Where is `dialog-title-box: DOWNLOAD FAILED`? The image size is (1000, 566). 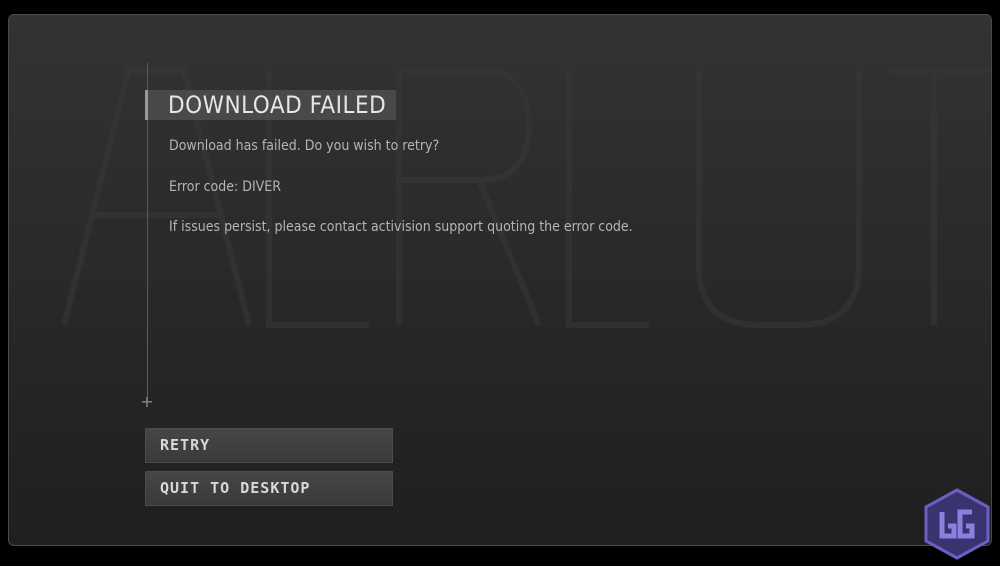 dialog-title-box: DOWNLOAD FAILED is located at coordinates (271, 105).